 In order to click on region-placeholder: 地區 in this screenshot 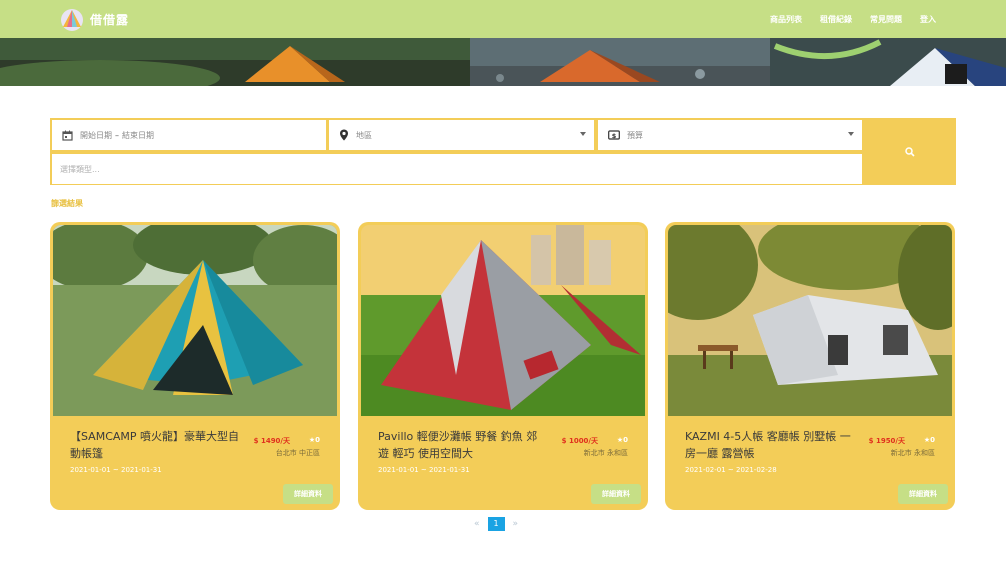, I will do `click(364, 135)`.